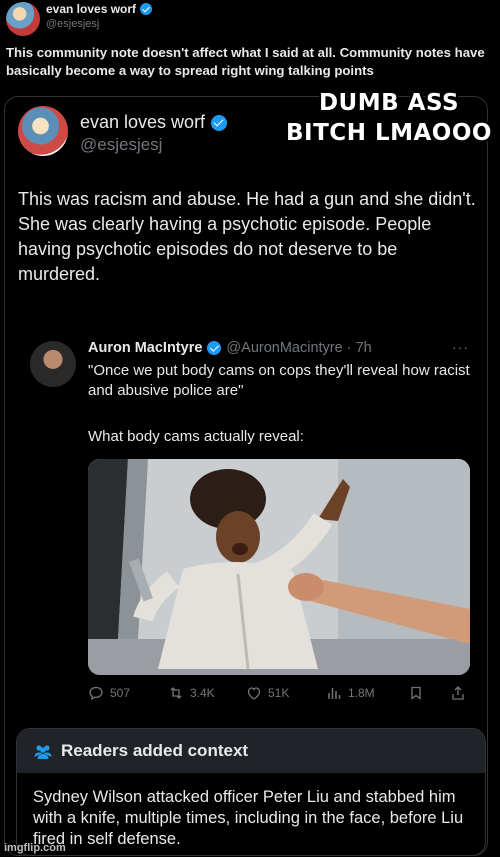 This screenshot has height=857, width=500. What do you see at coordinates (121, 144) in the screenshot?
I see `quoted-author-handle: @esjesjesj` at bounding box center [121, 144].